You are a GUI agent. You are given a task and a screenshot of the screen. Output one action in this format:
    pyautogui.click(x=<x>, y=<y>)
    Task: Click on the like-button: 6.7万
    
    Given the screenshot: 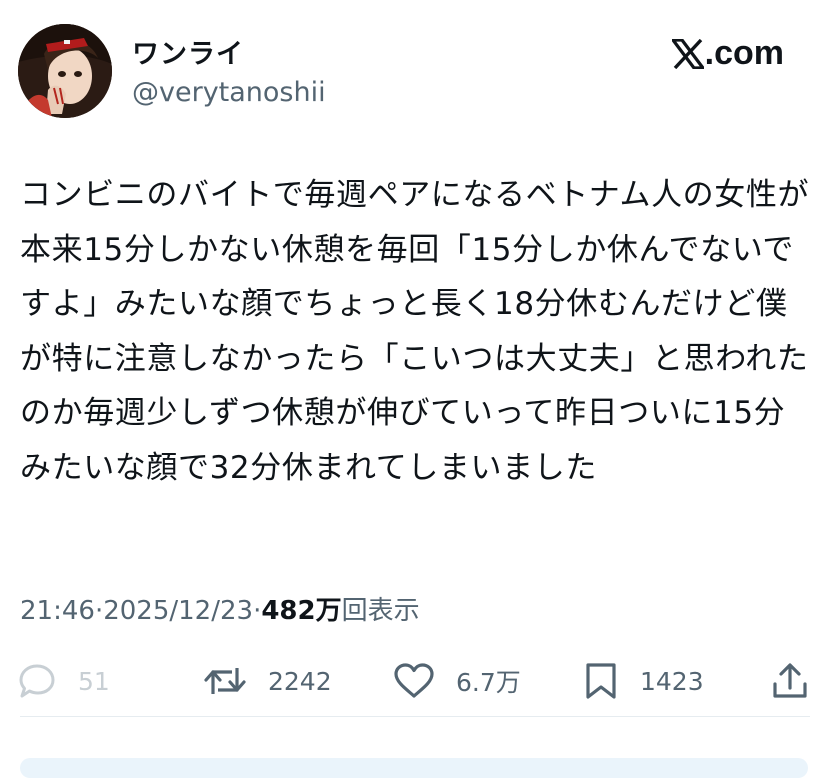 What is the action you would take?
    pyautogui.click(x=457, y=681)
    